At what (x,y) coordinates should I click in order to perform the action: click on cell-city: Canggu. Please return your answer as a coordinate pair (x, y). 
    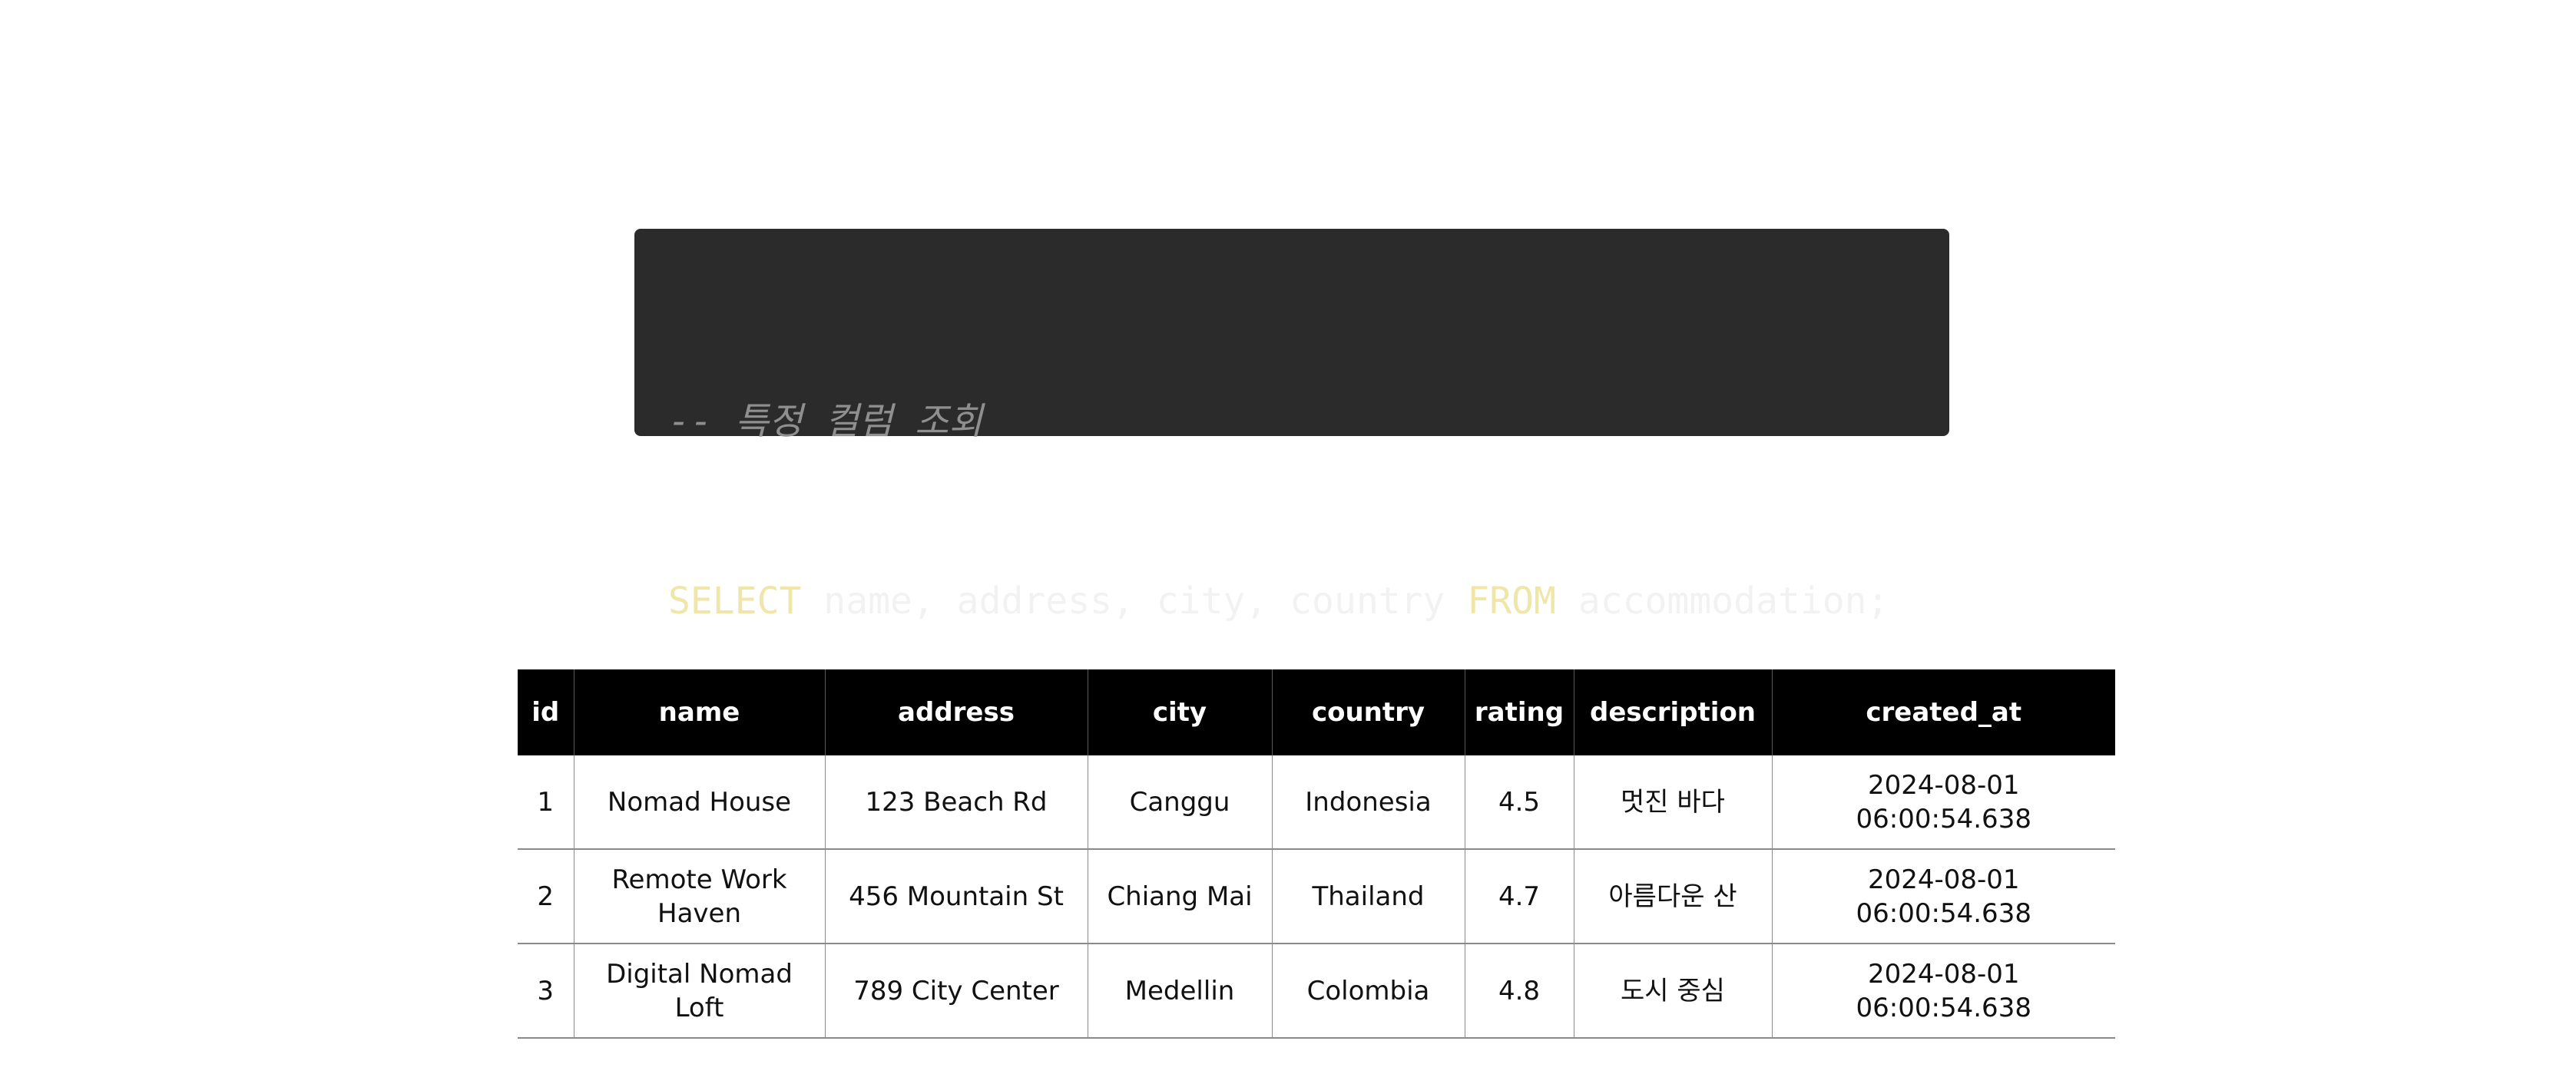
    Looking at the image, I should click on (1180, 802).